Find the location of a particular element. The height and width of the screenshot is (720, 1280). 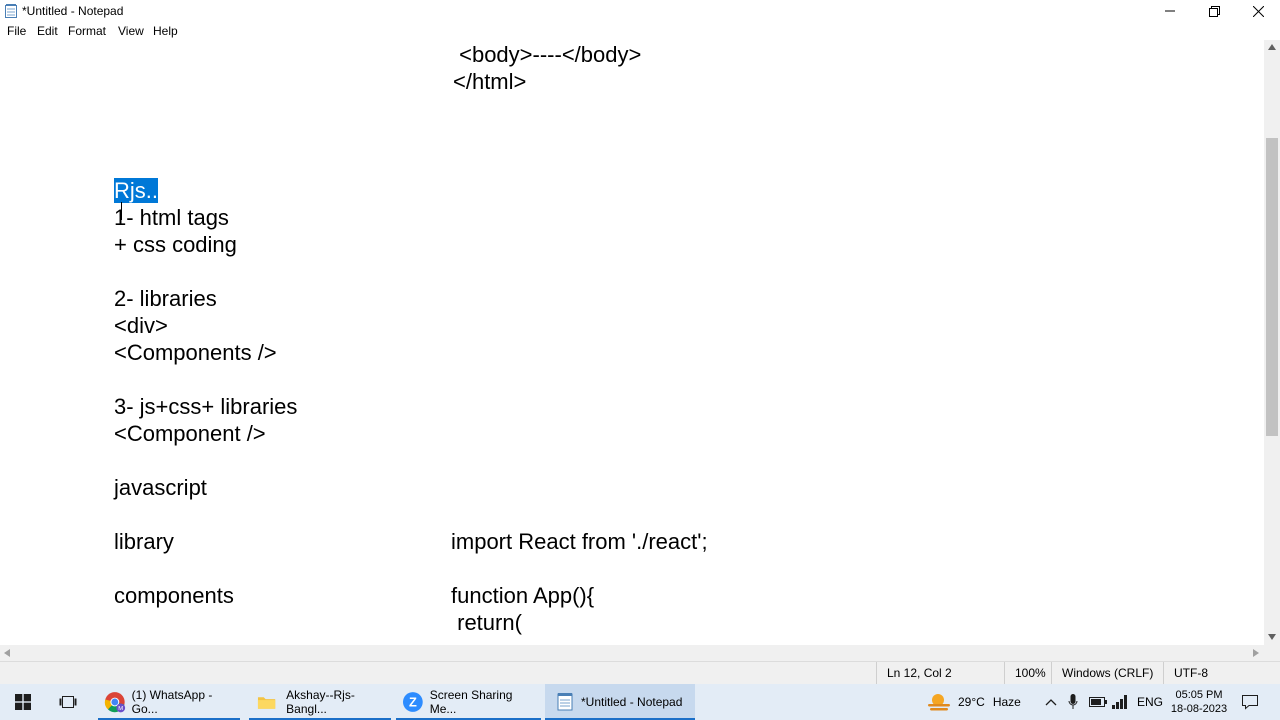

svg-text: M is located at coordinates (120, 709).